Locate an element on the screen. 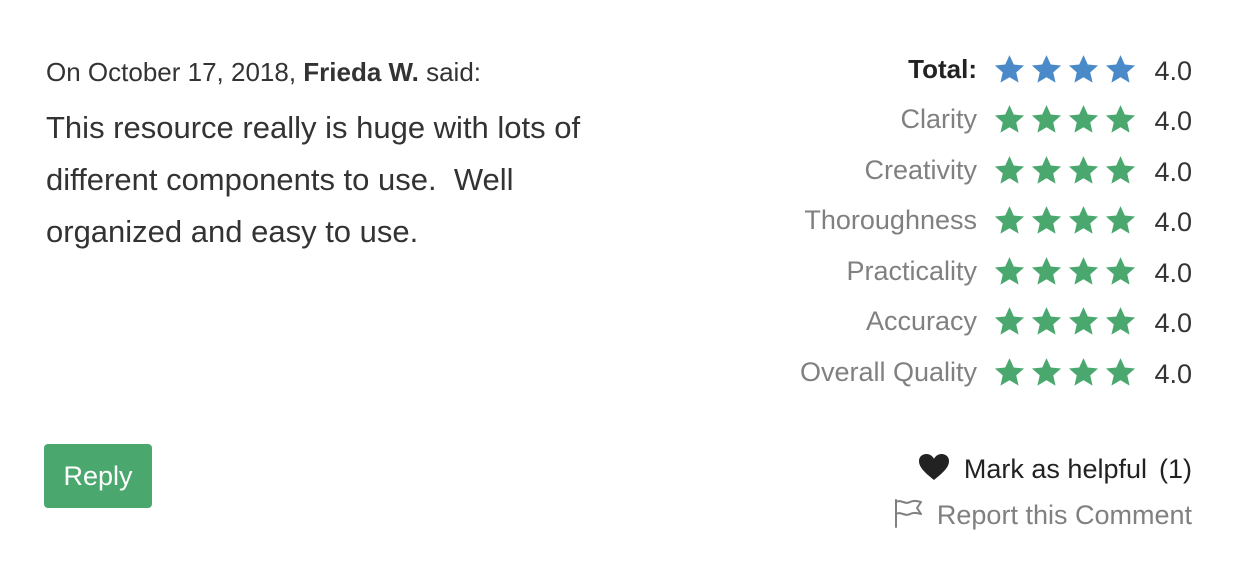  report-comment-link: Report this Comment is located at coordinates (982, 515).